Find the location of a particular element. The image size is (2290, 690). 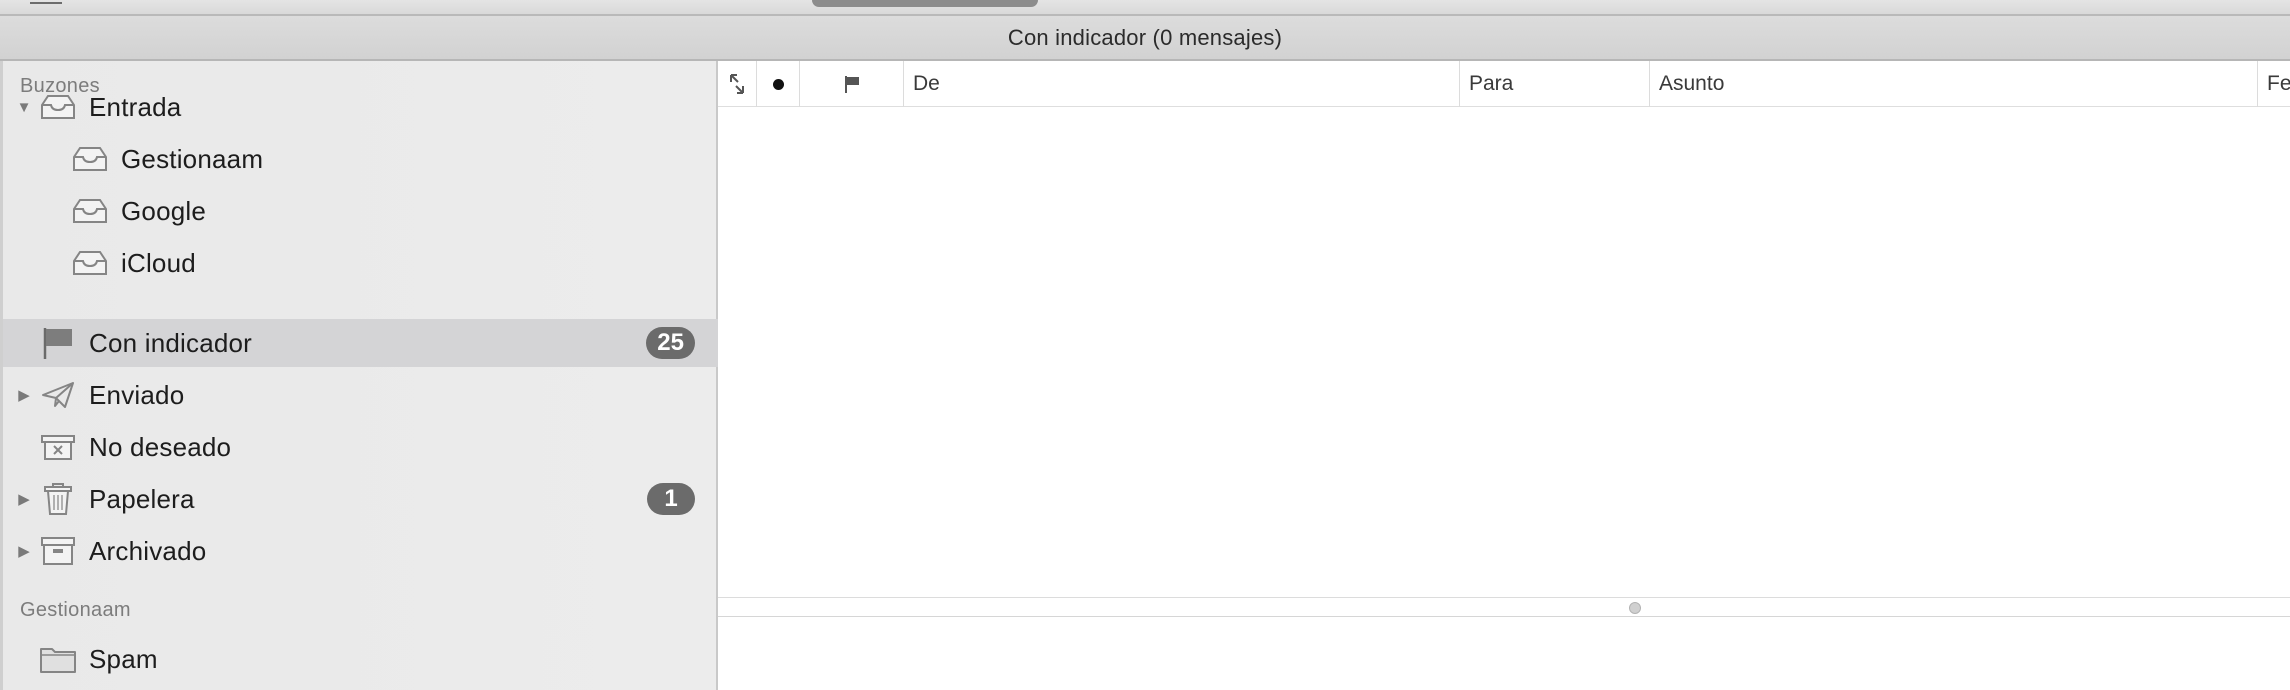

window-title: Con indicador (0 mensajes) is located at coordinates (1145, 37).